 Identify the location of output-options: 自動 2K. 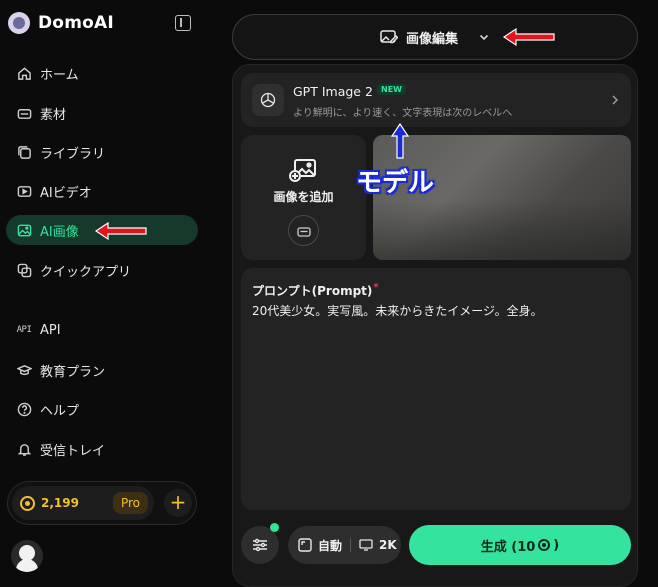
(344, 545).